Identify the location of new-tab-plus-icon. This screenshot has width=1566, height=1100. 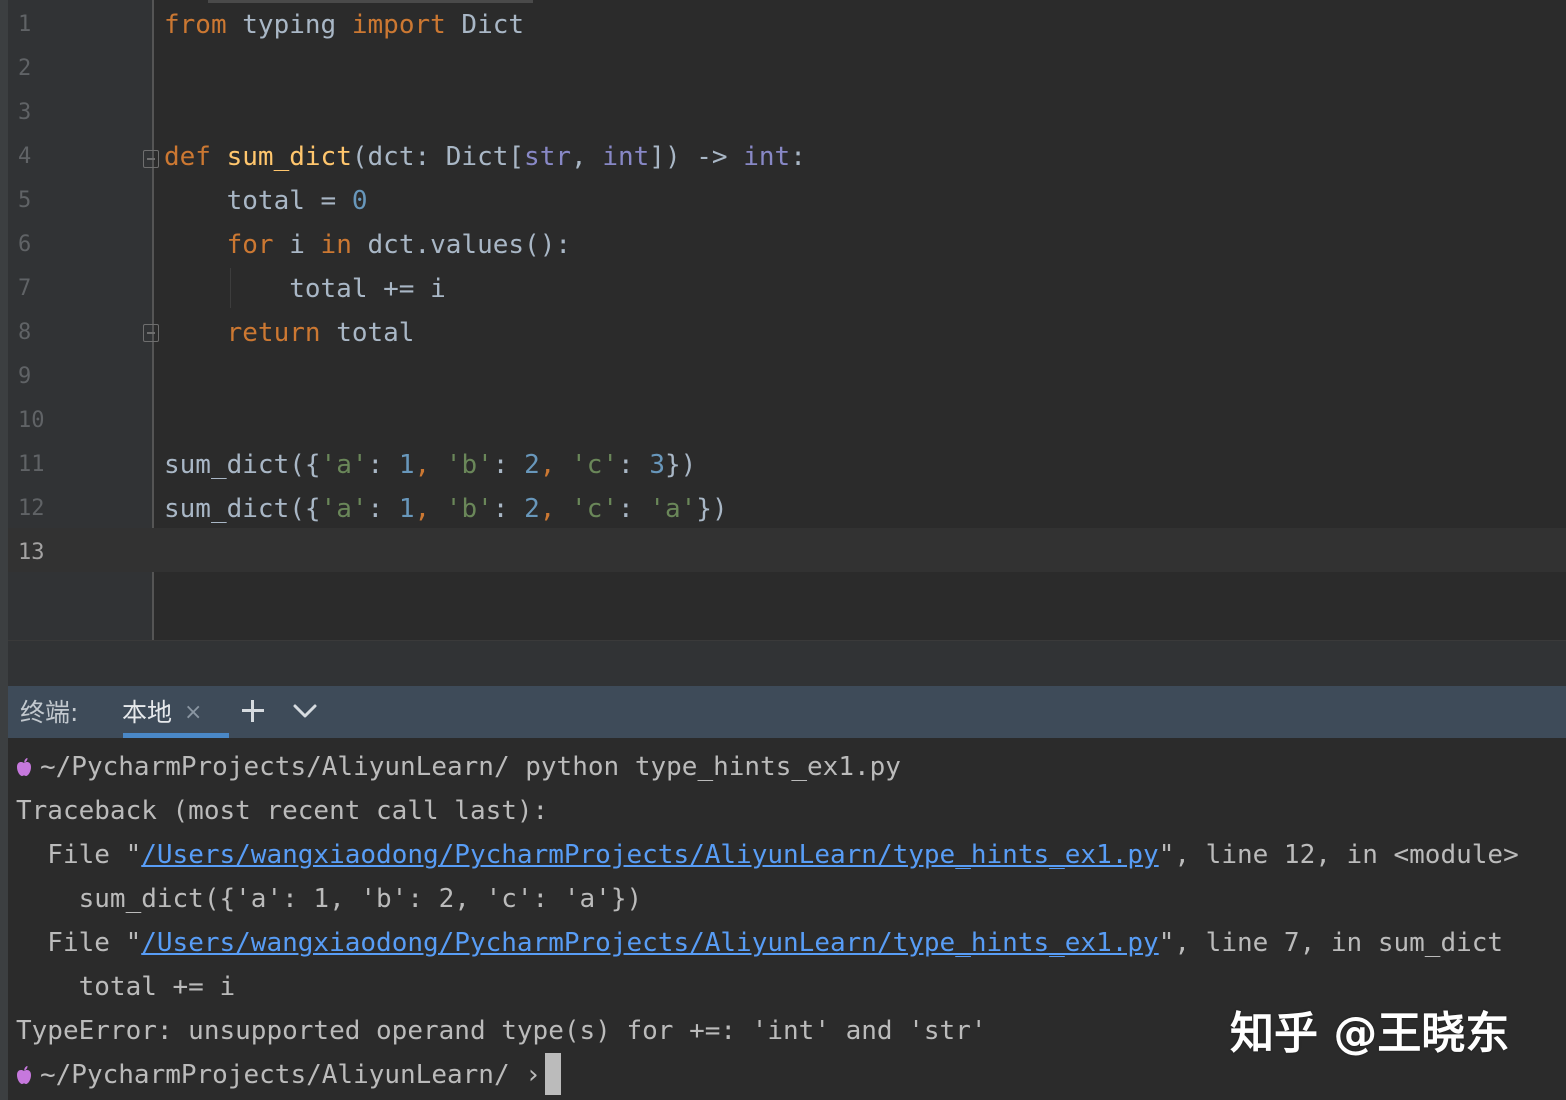
(253, 711).